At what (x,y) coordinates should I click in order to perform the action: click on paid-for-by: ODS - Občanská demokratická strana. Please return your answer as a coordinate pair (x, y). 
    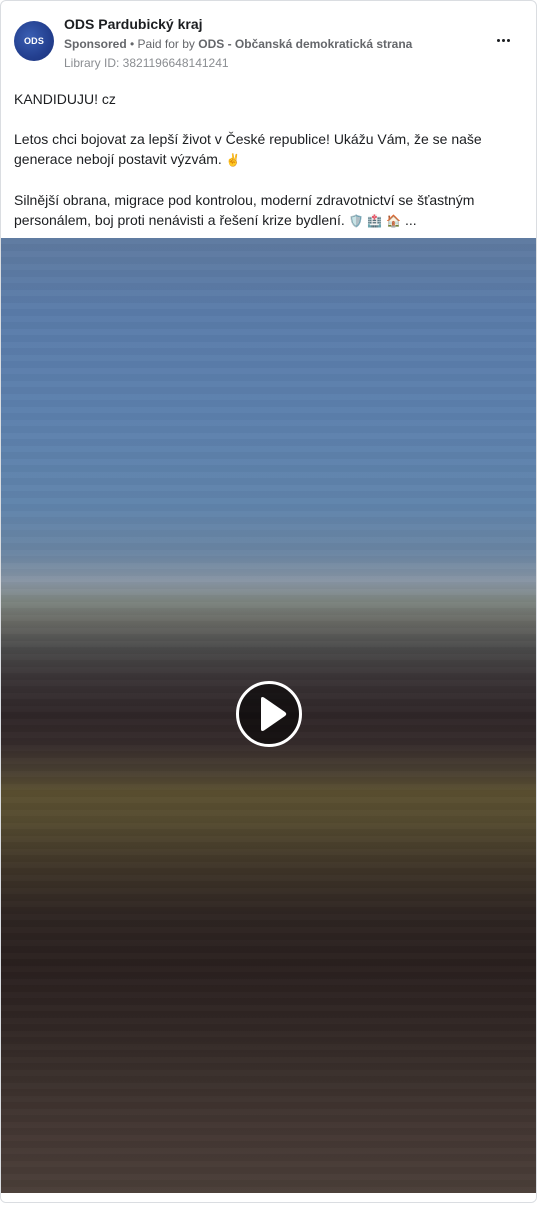
    Looking at the image, I should click on (305, 44).